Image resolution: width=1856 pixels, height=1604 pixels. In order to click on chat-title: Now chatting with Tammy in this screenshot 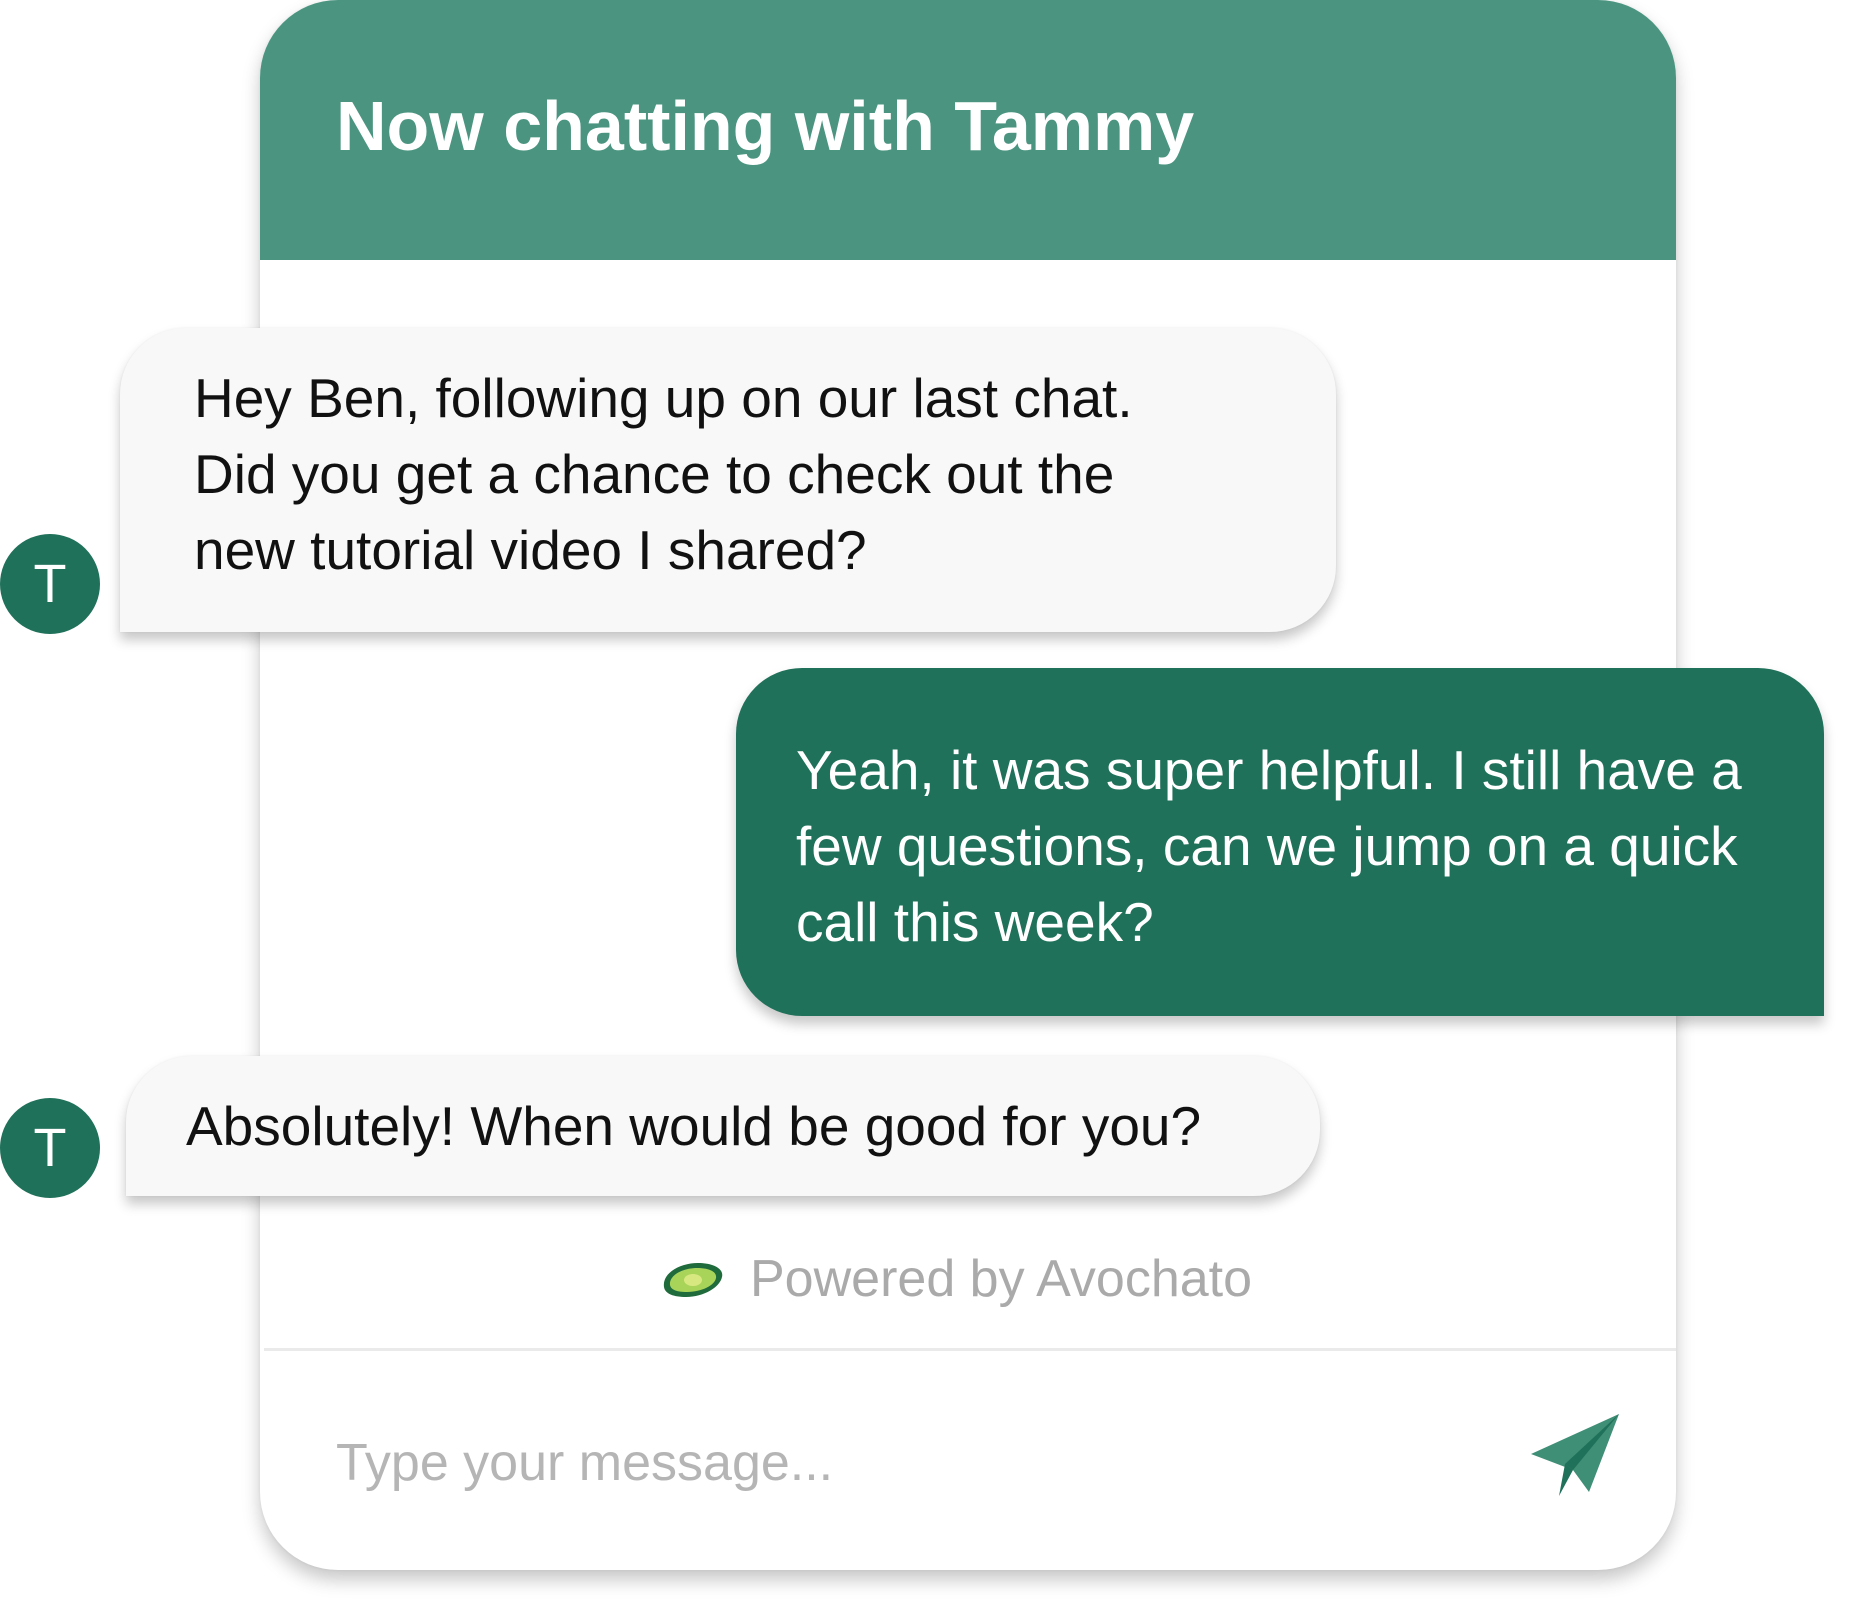, I will do `click(765, 126)`.